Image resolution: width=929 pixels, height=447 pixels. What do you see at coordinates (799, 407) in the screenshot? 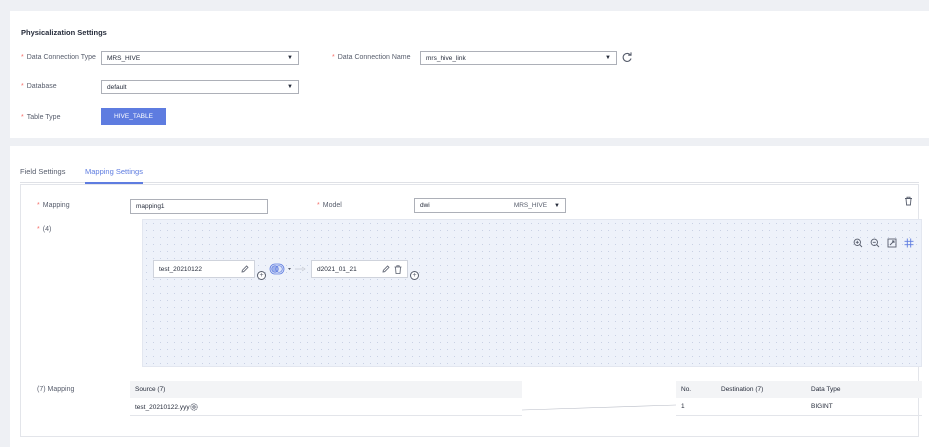
I see `destination-field-row: 1 BIGINT` at bounding box center [799, 407].